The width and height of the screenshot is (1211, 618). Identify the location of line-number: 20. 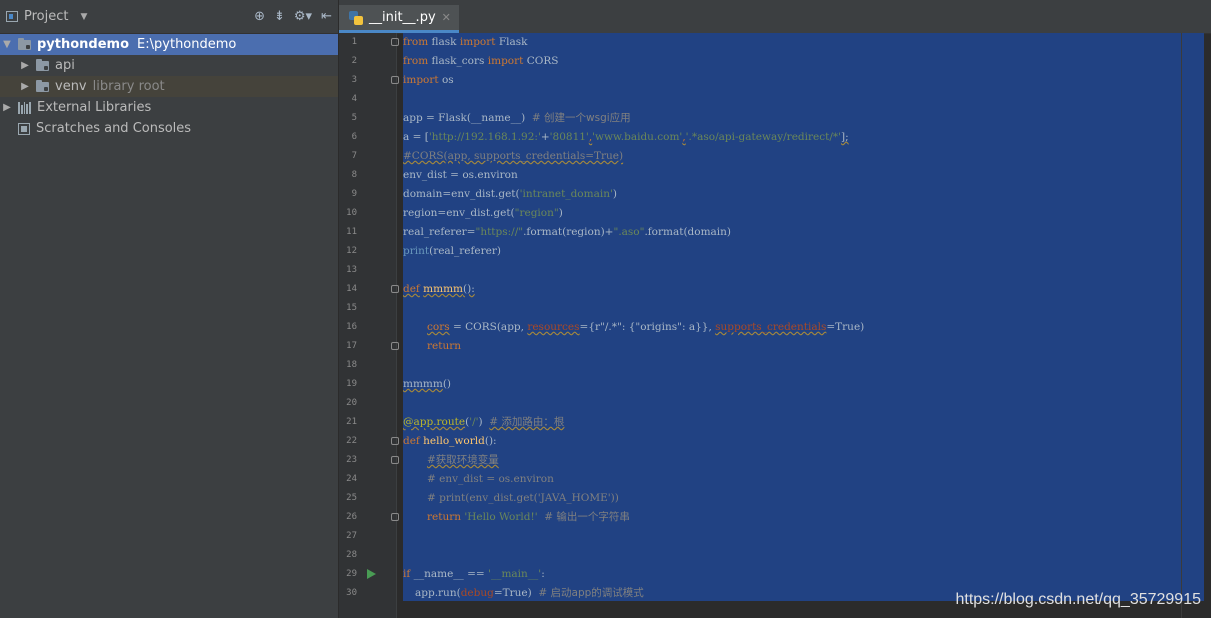
(351, 403).